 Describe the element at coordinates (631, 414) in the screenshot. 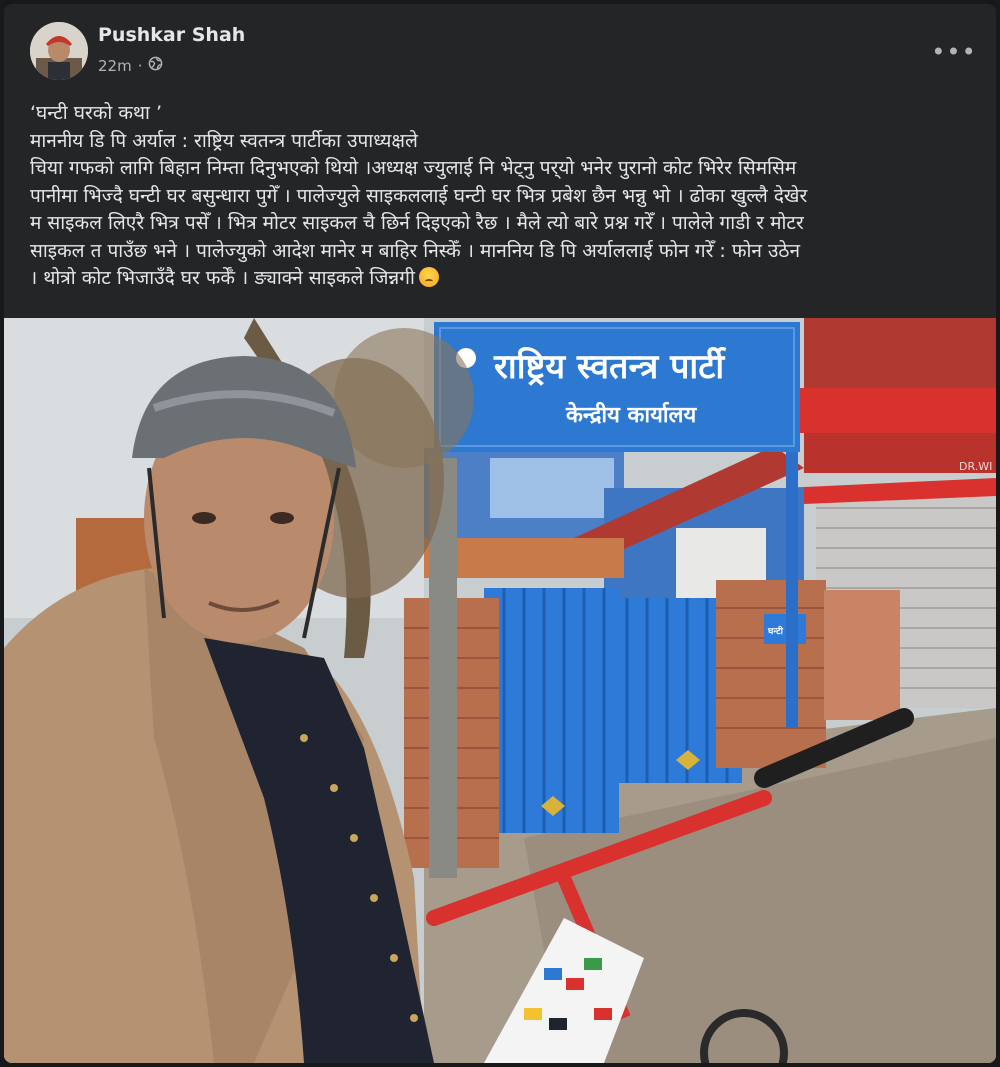

I see `signboard-subtitle: केन्द्रीय कार्यालय` at that location.